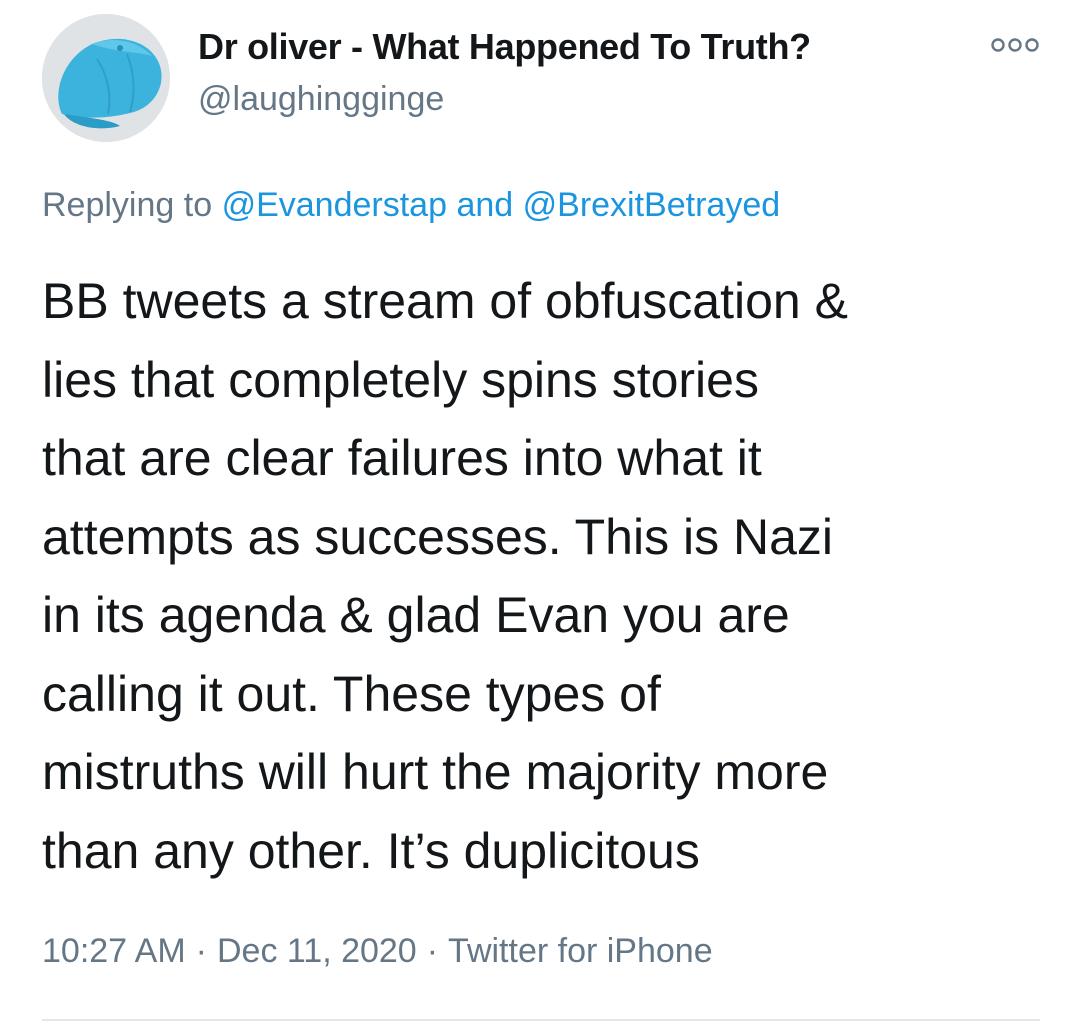 Image resolution: width=1080 pixels, height=1023 pixels. Describe the element at coordinates (416, 615) in the screenshot. I see `tweet-text-line: in its agenda & glad Evan you are` at that location.